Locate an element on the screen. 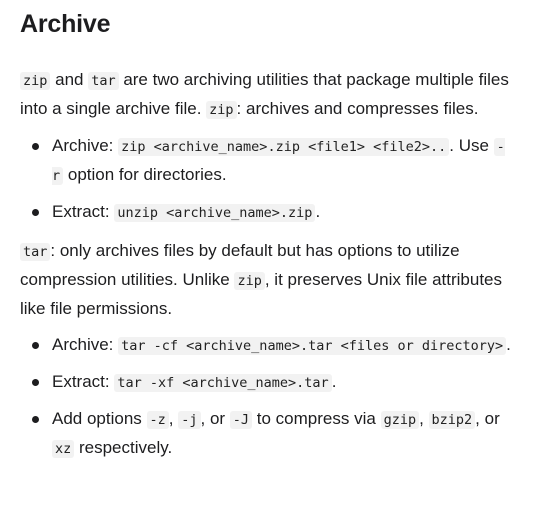 This screenshot has height=506, width=533. inline-code: xz is located at coordinates (63, 449).